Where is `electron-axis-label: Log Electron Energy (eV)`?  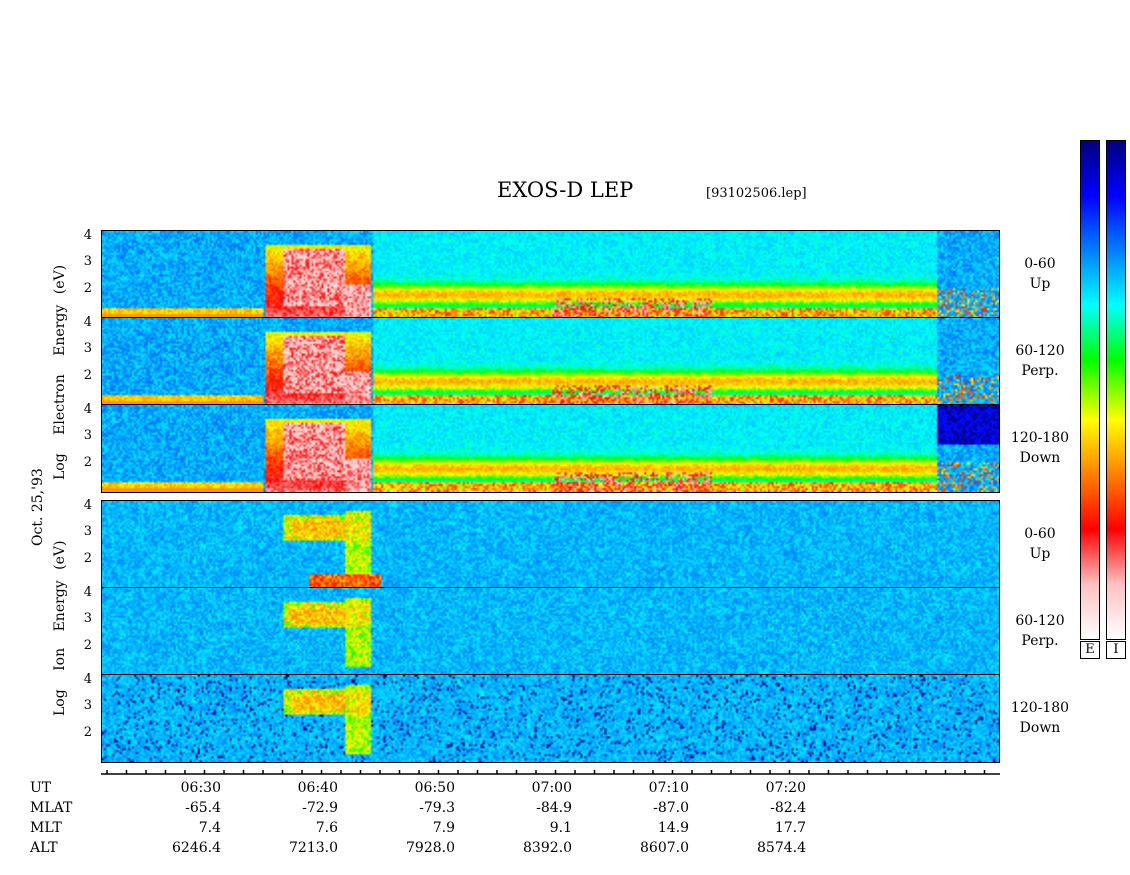
electron-axis-label: Log Electron Energy (eV) is located at coordinates (60, 372).